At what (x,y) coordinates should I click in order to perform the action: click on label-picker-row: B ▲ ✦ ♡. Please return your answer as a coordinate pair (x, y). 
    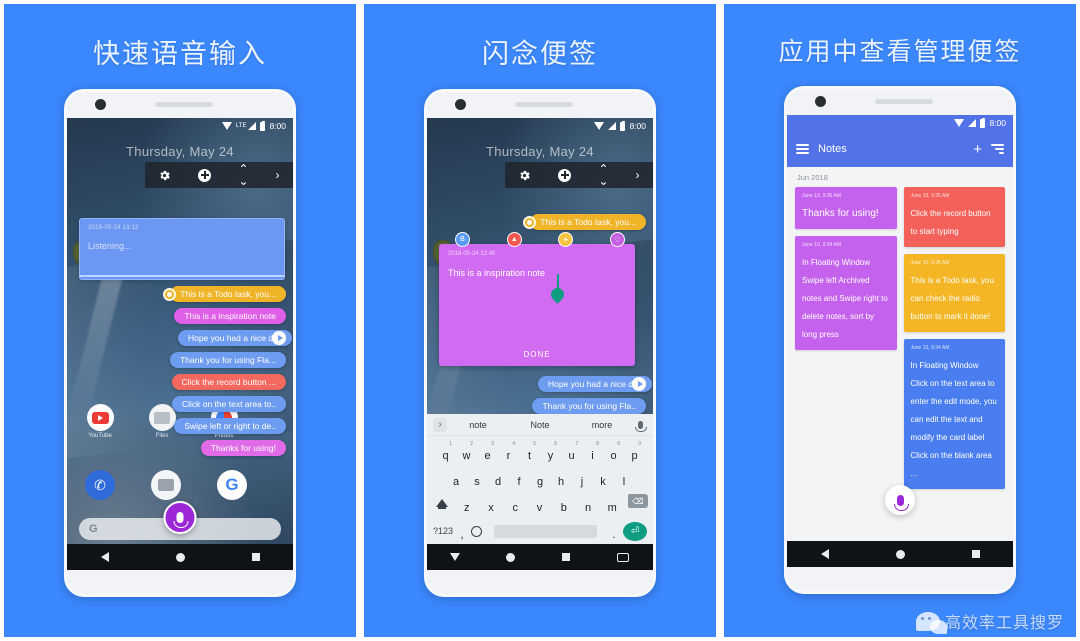
    Looking at the image, I should click on (540, 239).